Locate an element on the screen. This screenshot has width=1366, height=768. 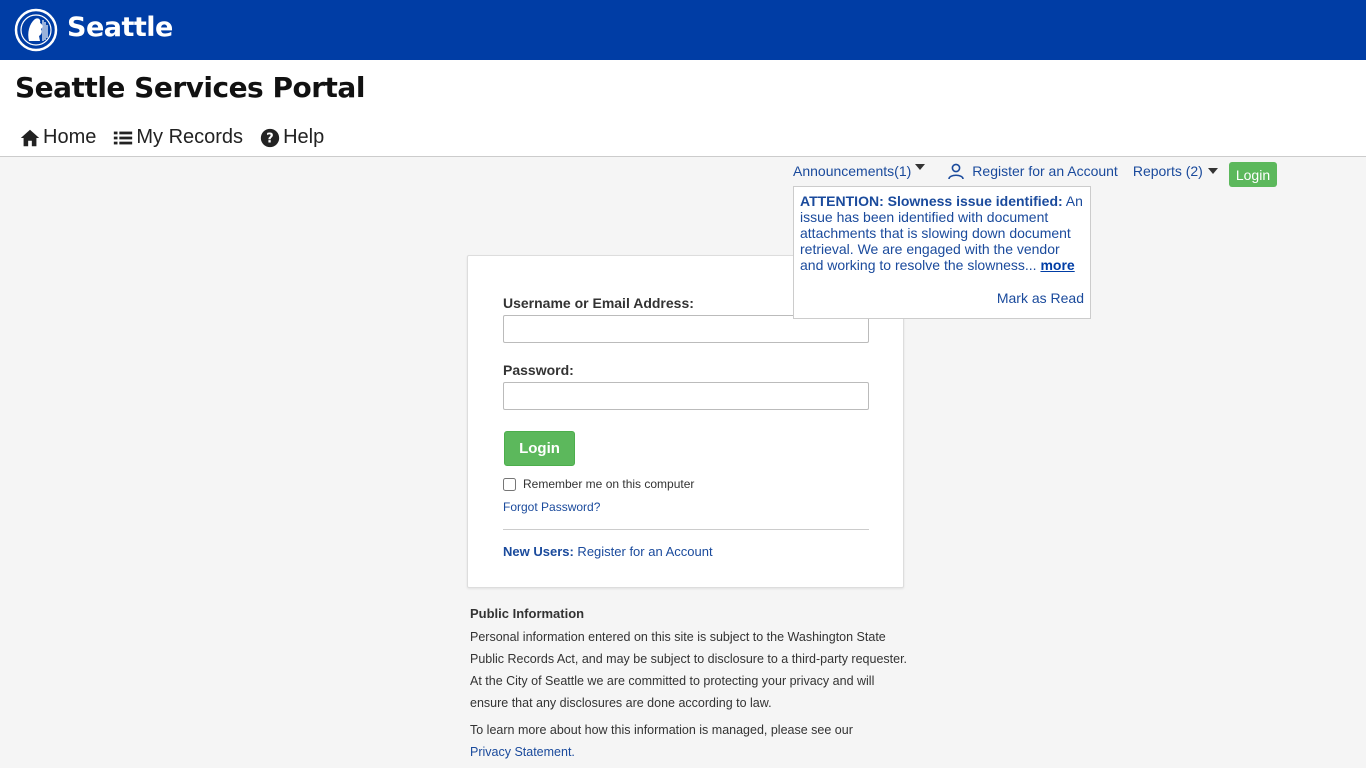
nav-home: Home is located at coordinates (57, 137).